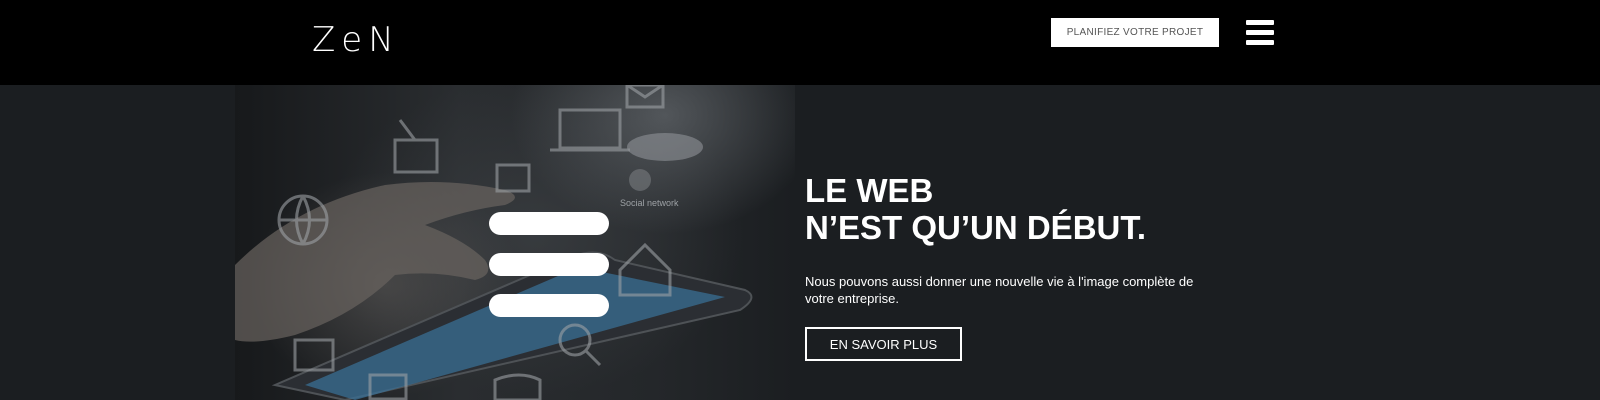 The image size is (1600, 400). I want to click on learn-more-button: EN SAVOIR PLUS, so click(883, 344).